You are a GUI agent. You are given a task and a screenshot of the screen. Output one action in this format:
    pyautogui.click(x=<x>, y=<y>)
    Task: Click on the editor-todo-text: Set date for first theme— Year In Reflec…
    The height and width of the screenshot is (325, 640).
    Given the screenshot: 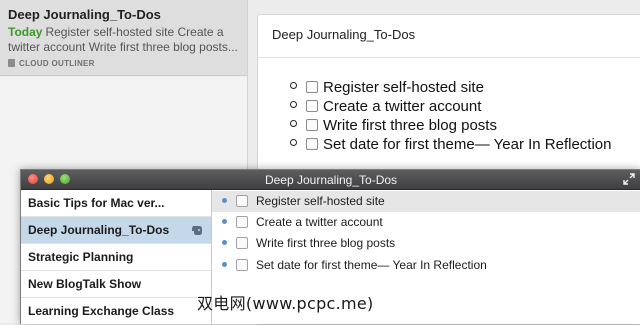 What is the action you would take?
    pyautogui.click(x=467, y=144)
    